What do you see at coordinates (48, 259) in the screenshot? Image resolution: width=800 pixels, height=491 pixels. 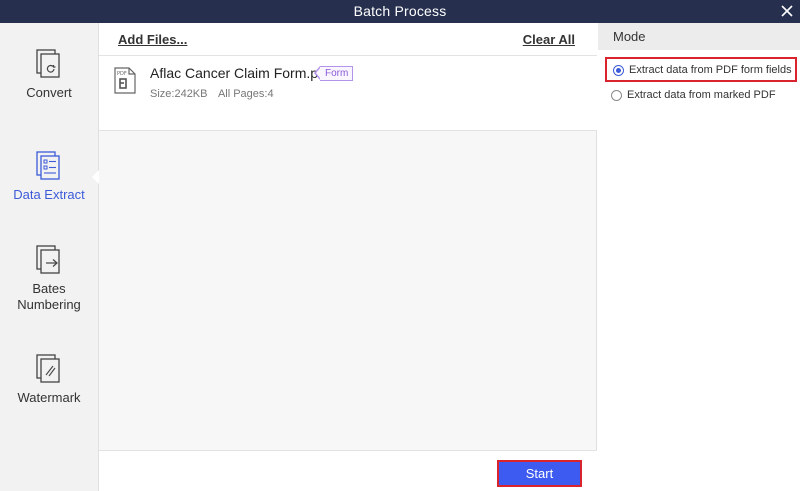 I see `bates-numbering-icon` at bounding box center [48, 259].